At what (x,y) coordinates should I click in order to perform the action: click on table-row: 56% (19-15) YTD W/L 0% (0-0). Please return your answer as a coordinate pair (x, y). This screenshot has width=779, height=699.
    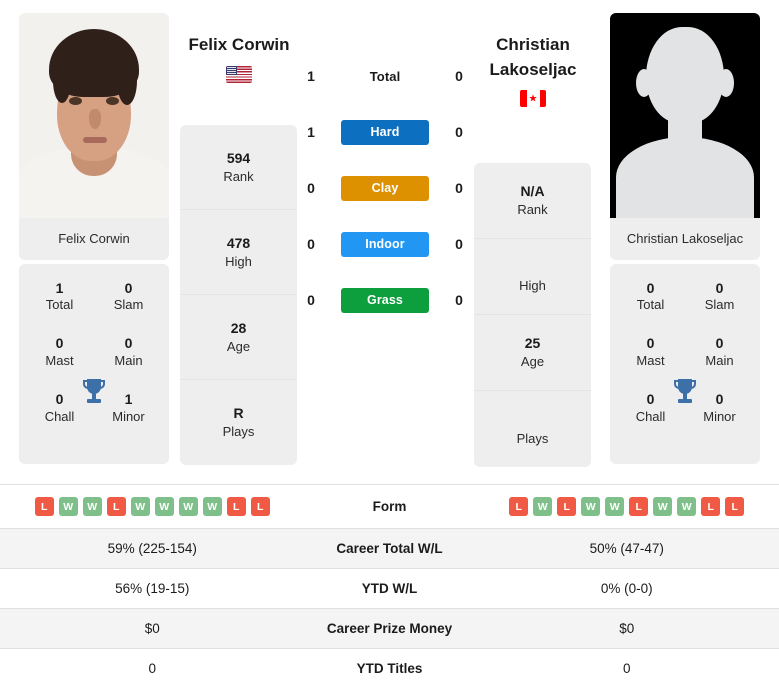
    Looking at the image, I should click on (389, 588).